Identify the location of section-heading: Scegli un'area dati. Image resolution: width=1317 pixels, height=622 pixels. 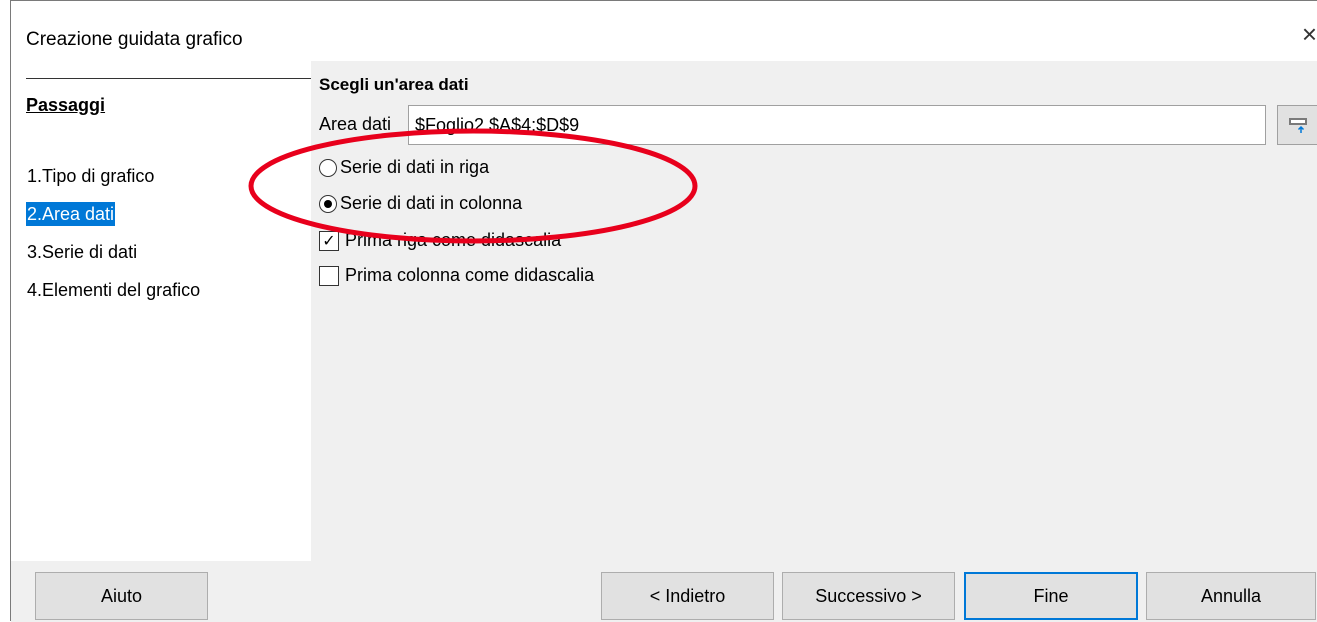
(394, 84).